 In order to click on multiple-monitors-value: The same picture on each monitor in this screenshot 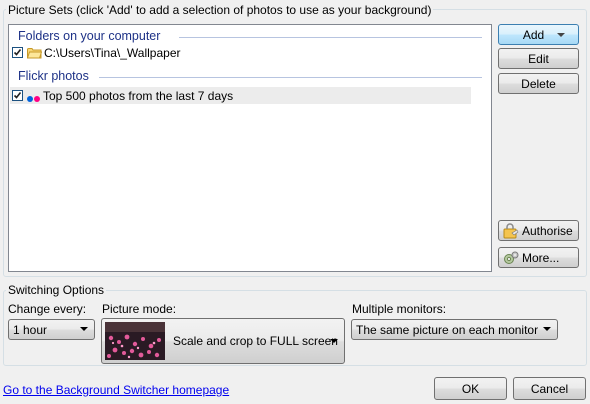, I will do `click(447, 329)`.